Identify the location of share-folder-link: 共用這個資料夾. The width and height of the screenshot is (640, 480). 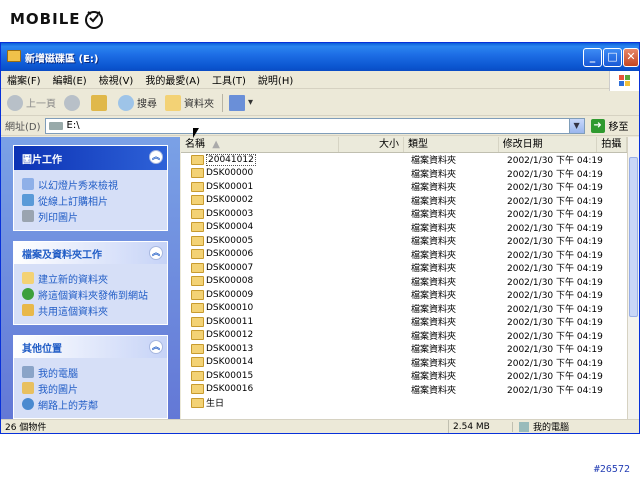
(90, 310).